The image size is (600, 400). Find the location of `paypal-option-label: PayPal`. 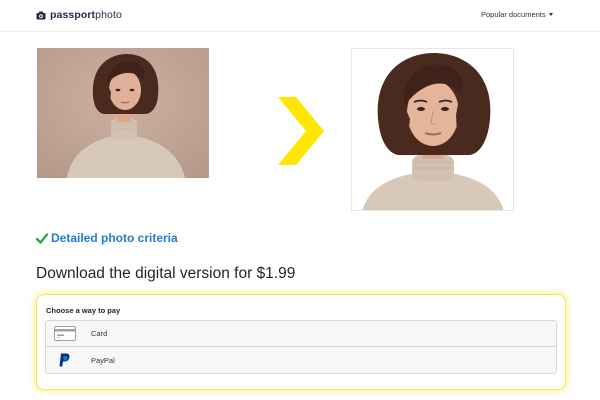

paypal-option-label: PayPal is located at coordinates (103, 360).